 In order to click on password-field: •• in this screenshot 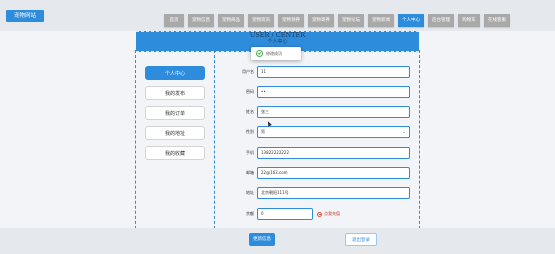, I will do `click(333, 92)`.